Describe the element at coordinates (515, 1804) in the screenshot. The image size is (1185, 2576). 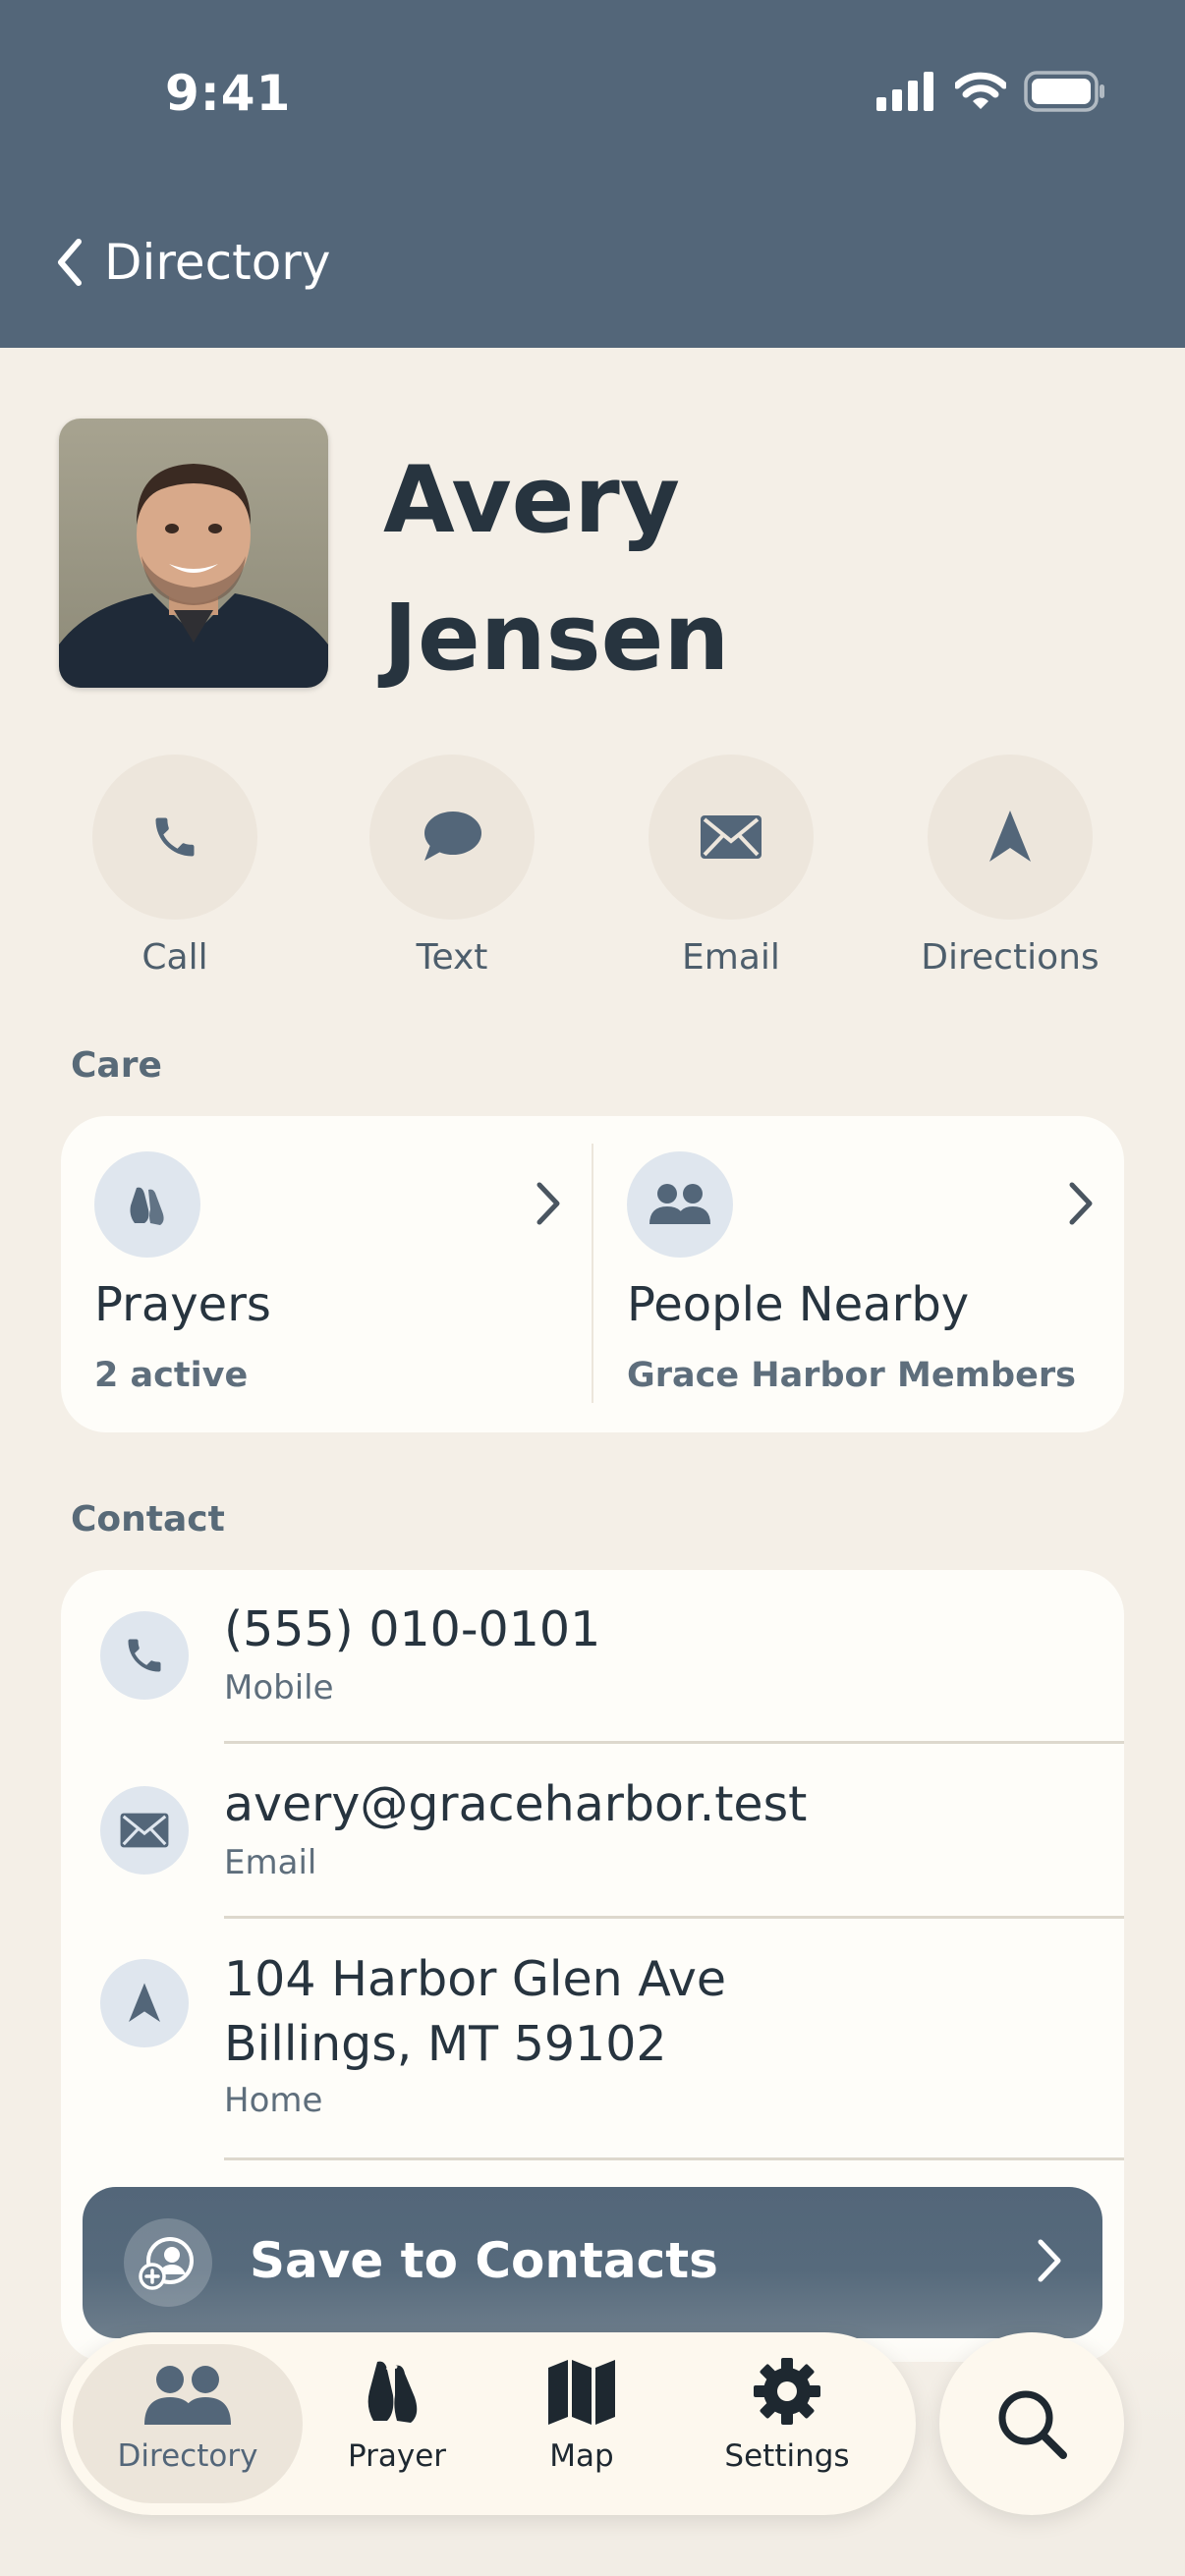
I see `email-value: avery@graceharbor.test` at that location.